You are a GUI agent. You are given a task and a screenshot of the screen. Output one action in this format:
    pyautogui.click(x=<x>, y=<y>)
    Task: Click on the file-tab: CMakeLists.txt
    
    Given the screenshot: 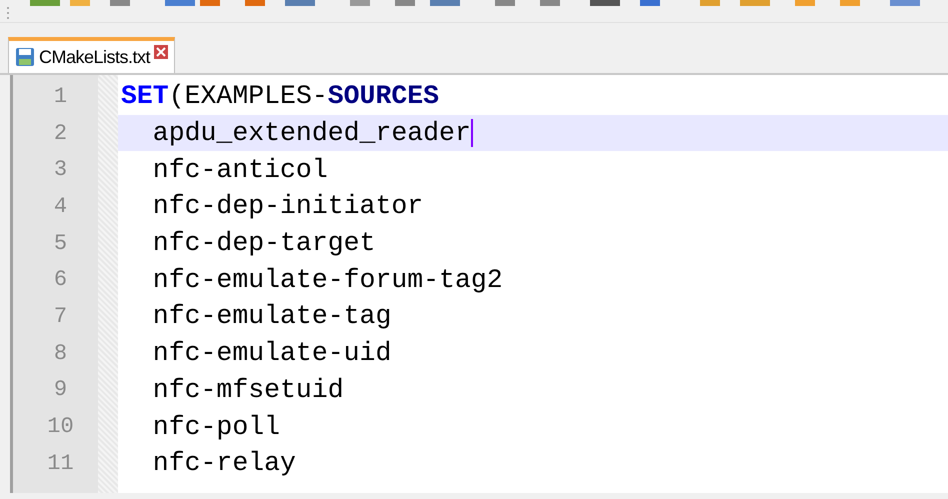 What is the action you would take?
    pyautogui.click(x=92, y=55)
    